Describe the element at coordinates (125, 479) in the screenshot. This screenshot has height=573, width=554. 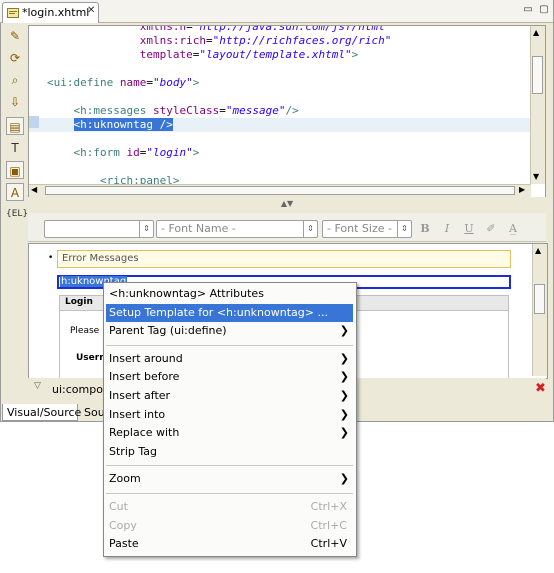
I see `menu-item-label: Zoom` at that location.